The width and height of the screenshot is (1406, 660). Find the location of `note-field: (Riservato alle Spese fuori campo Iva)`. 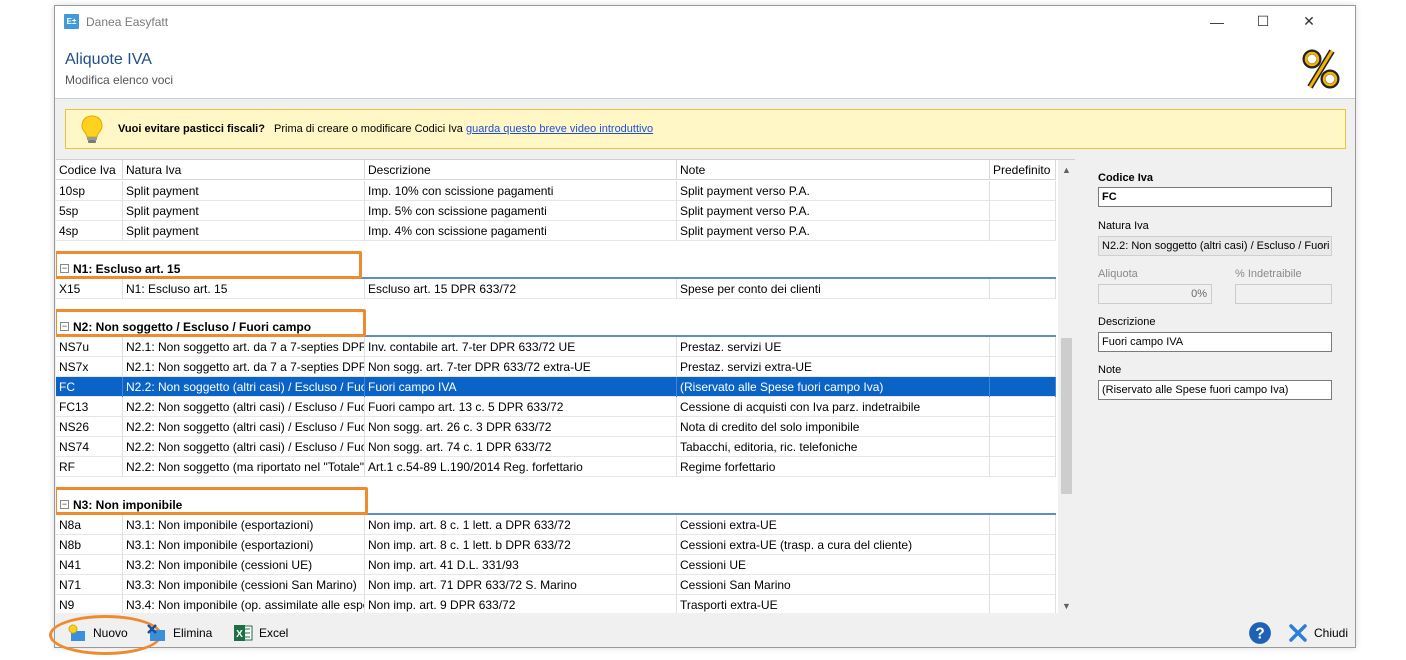

note-field: (Riservato alle Spese fuori campo Iva) is located at coordinates (1215, 390).